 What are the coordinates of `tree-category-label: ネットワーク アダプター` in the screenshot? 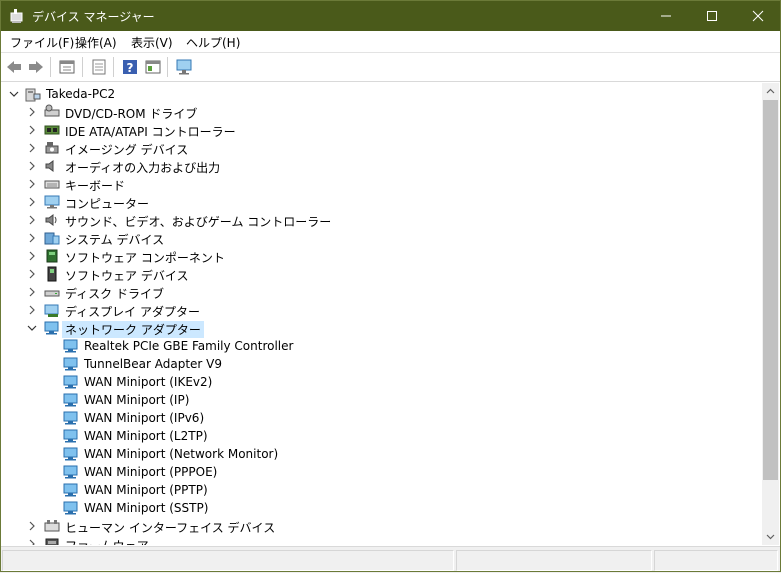 It's located at (133, 329).